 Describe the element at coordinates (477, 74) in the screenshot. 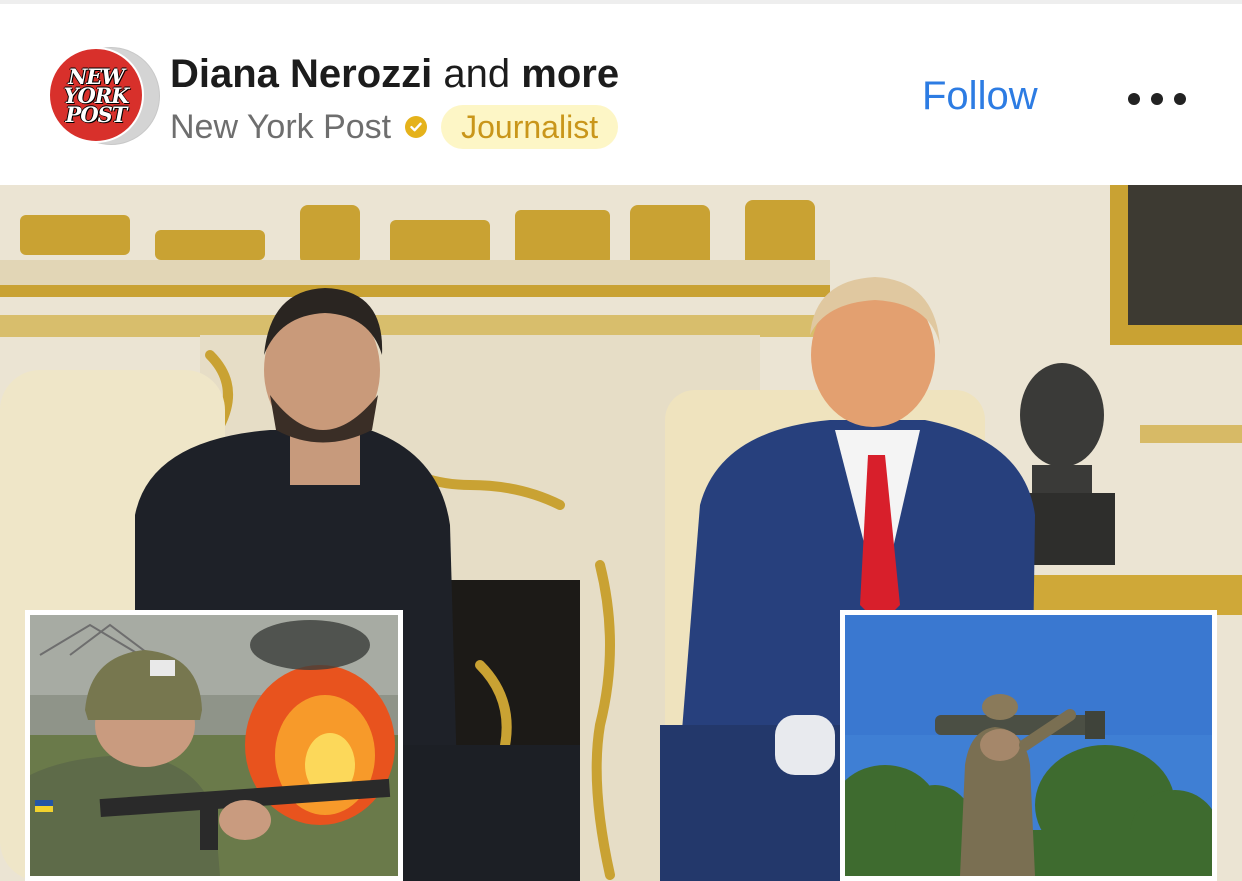

I see `and-text: and` at that location.